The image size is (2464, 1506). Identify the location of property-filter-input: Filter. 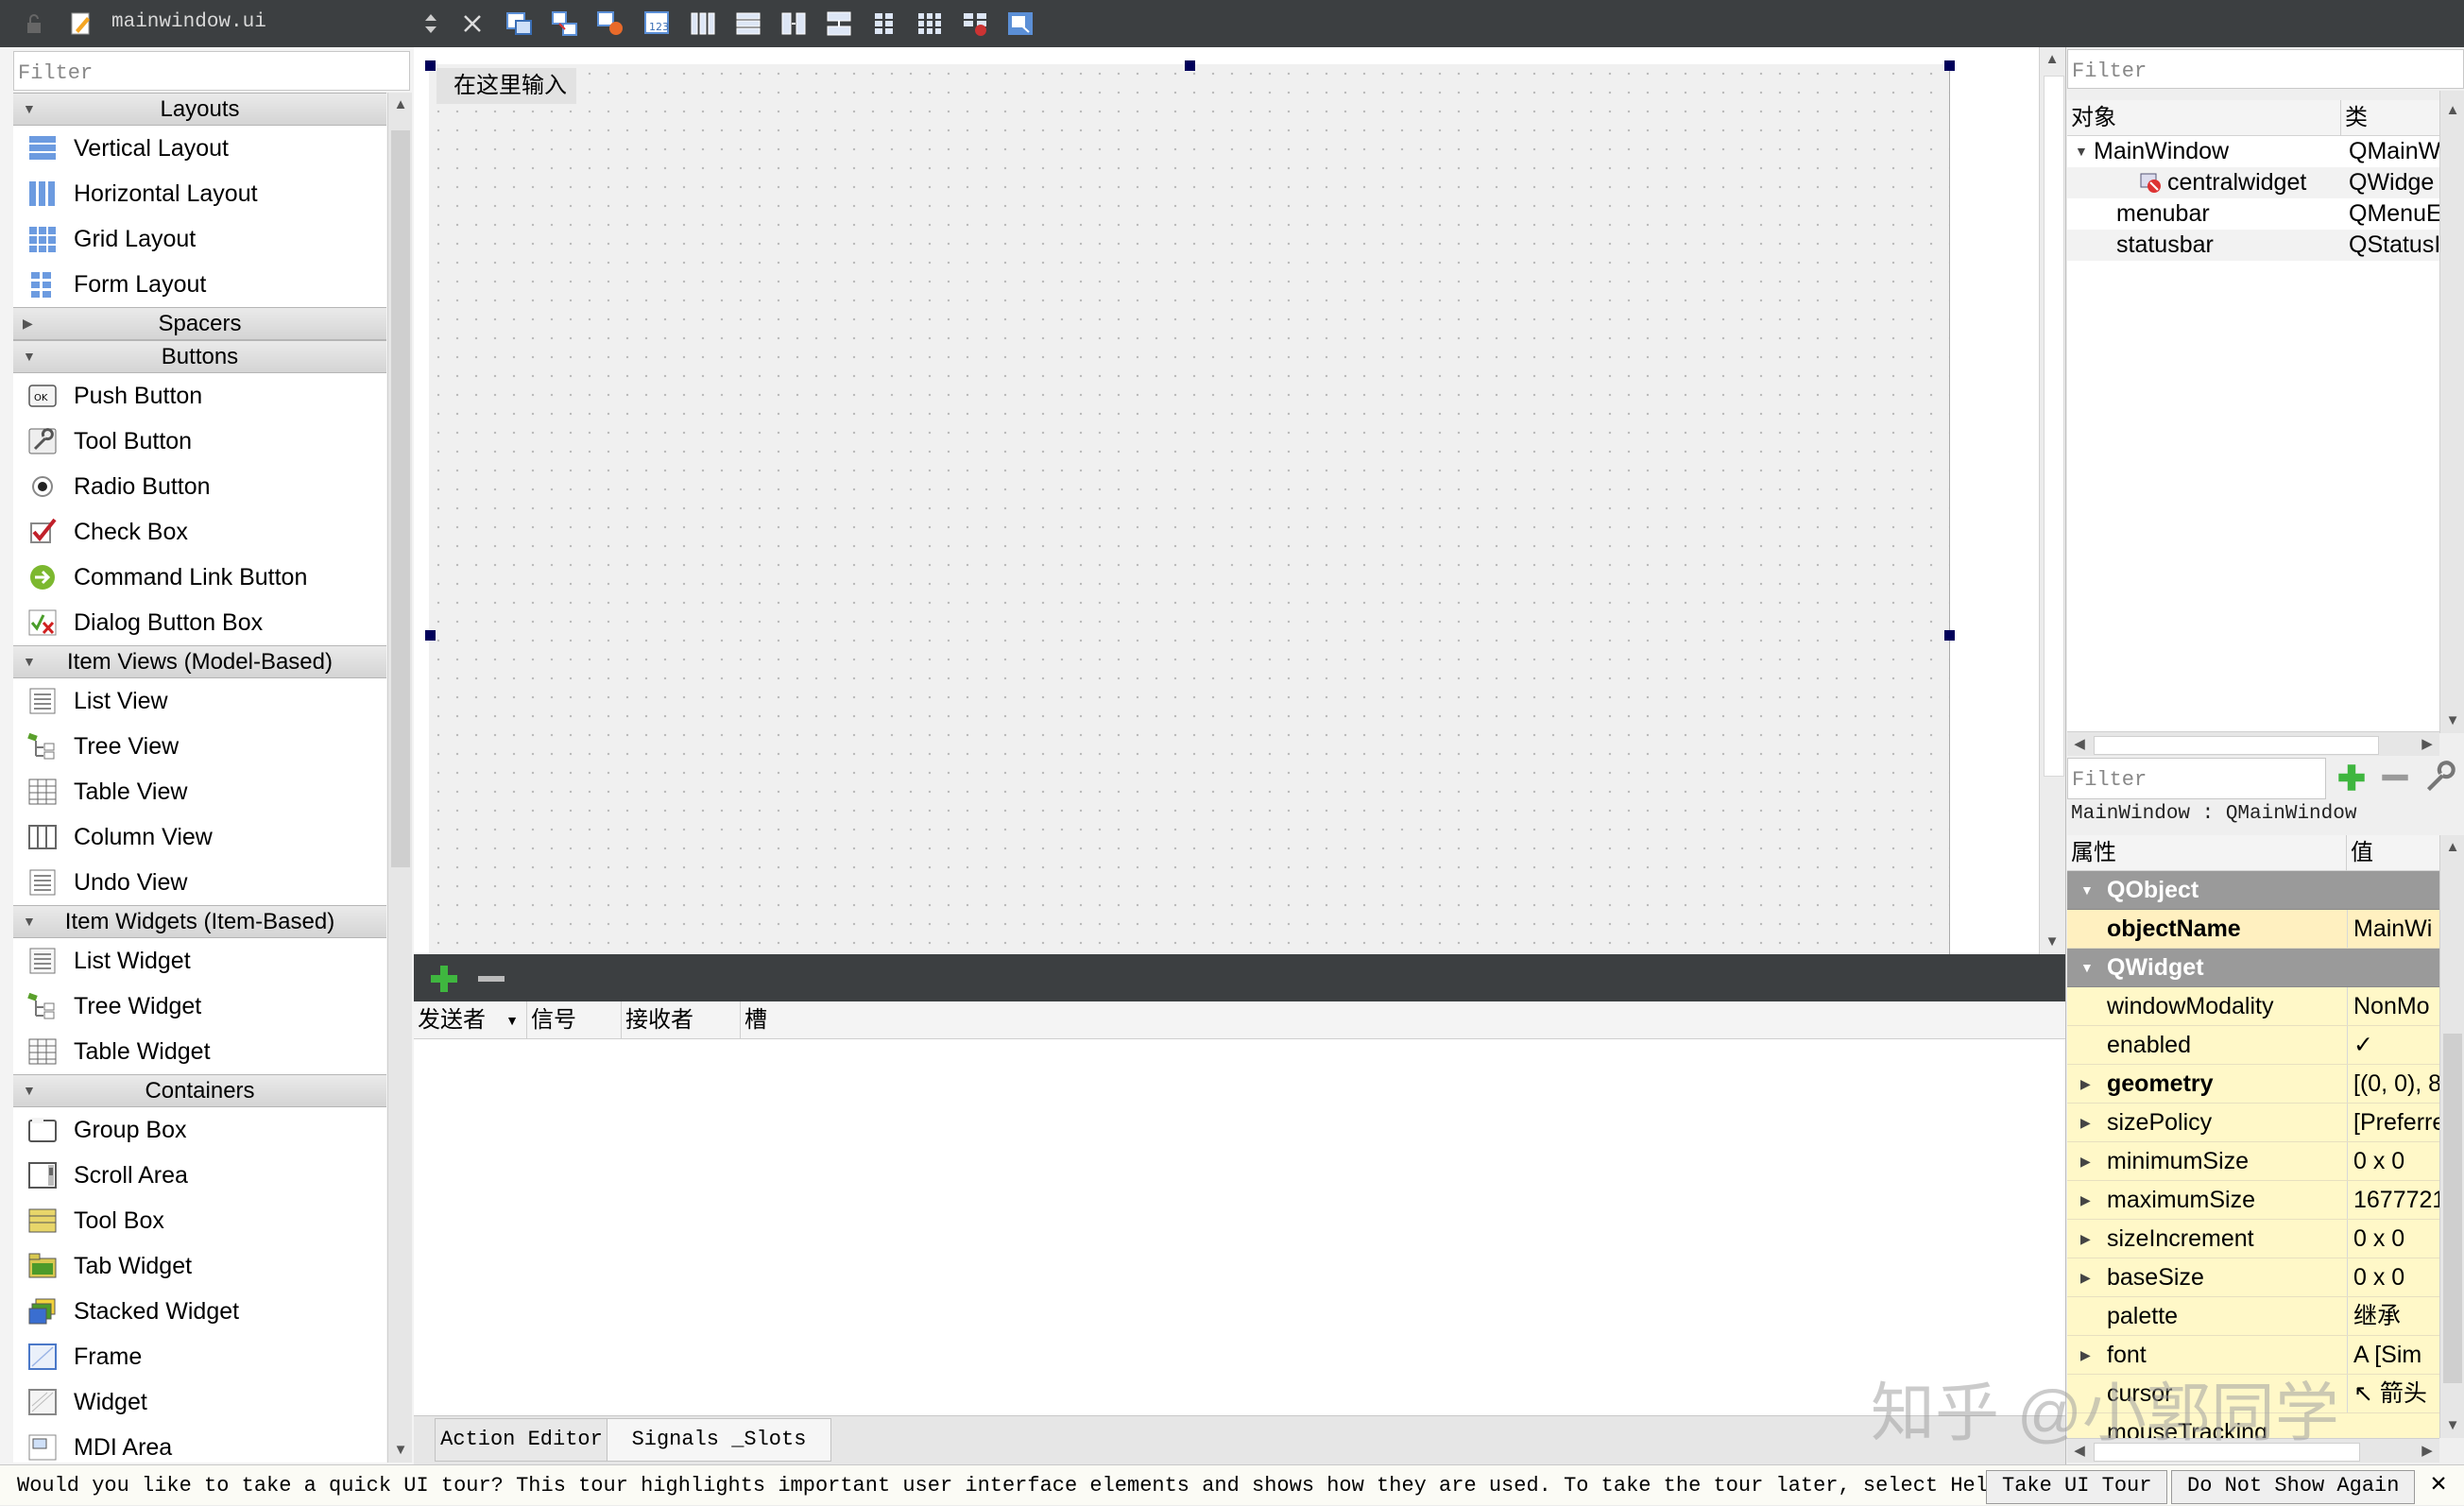
(2197, 778).